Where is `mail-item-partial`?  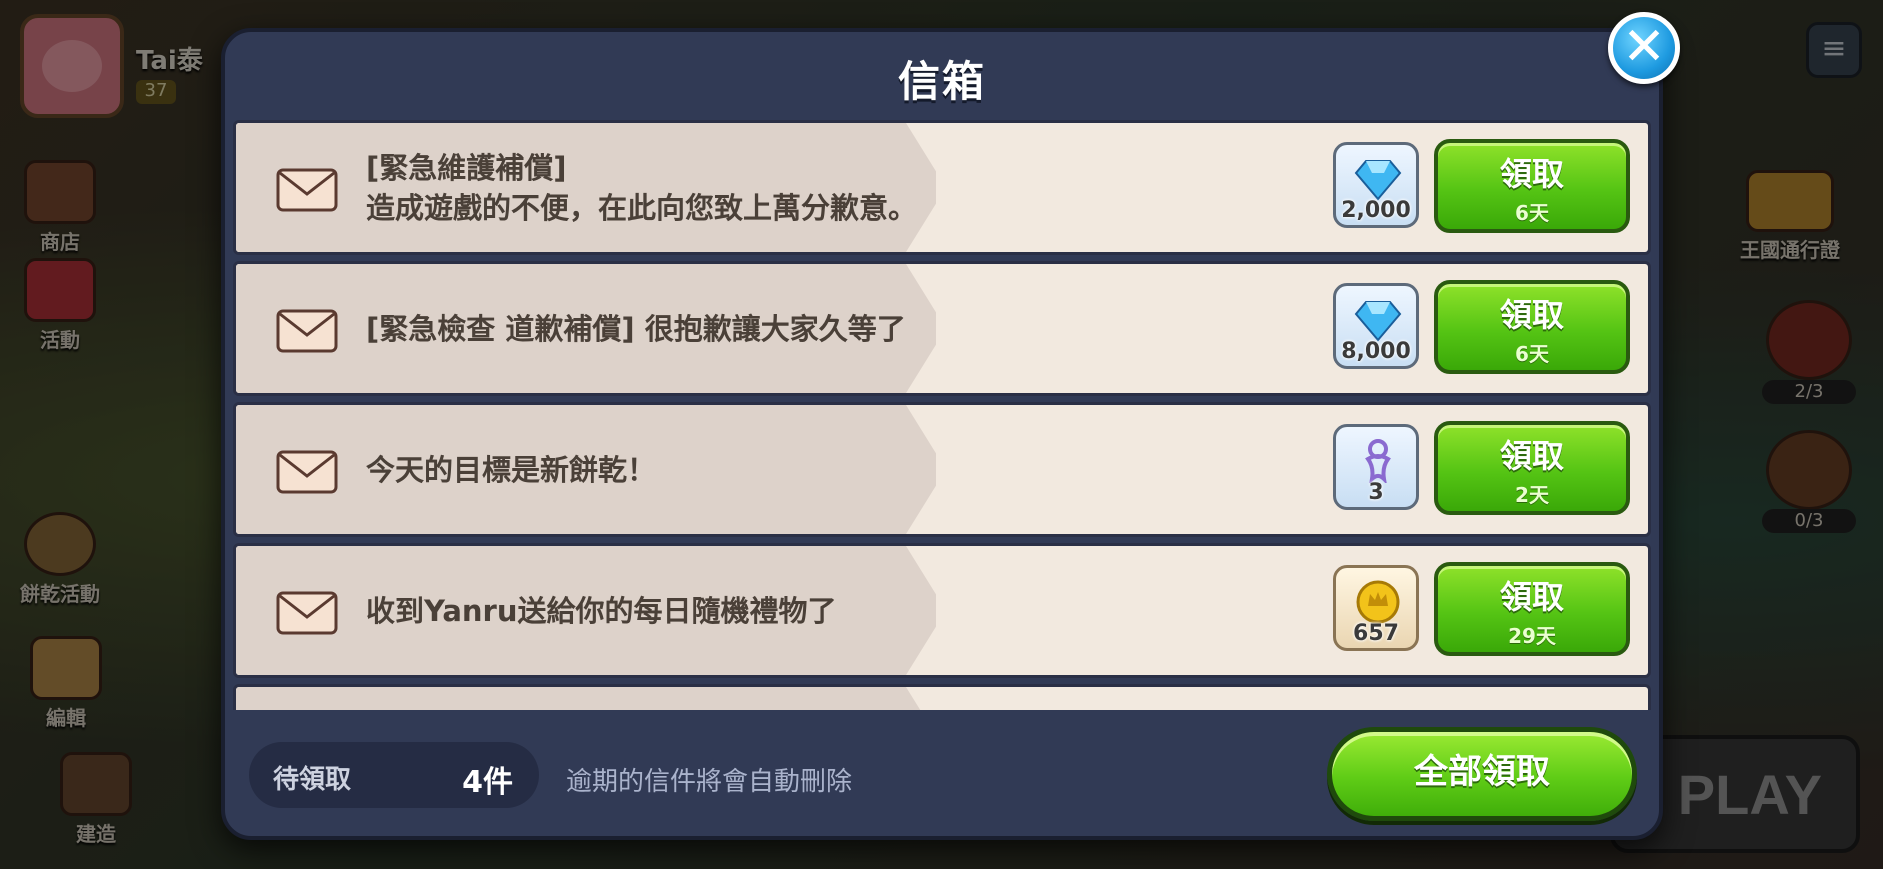
mail-item-partial is located at coordinates (942, 697).